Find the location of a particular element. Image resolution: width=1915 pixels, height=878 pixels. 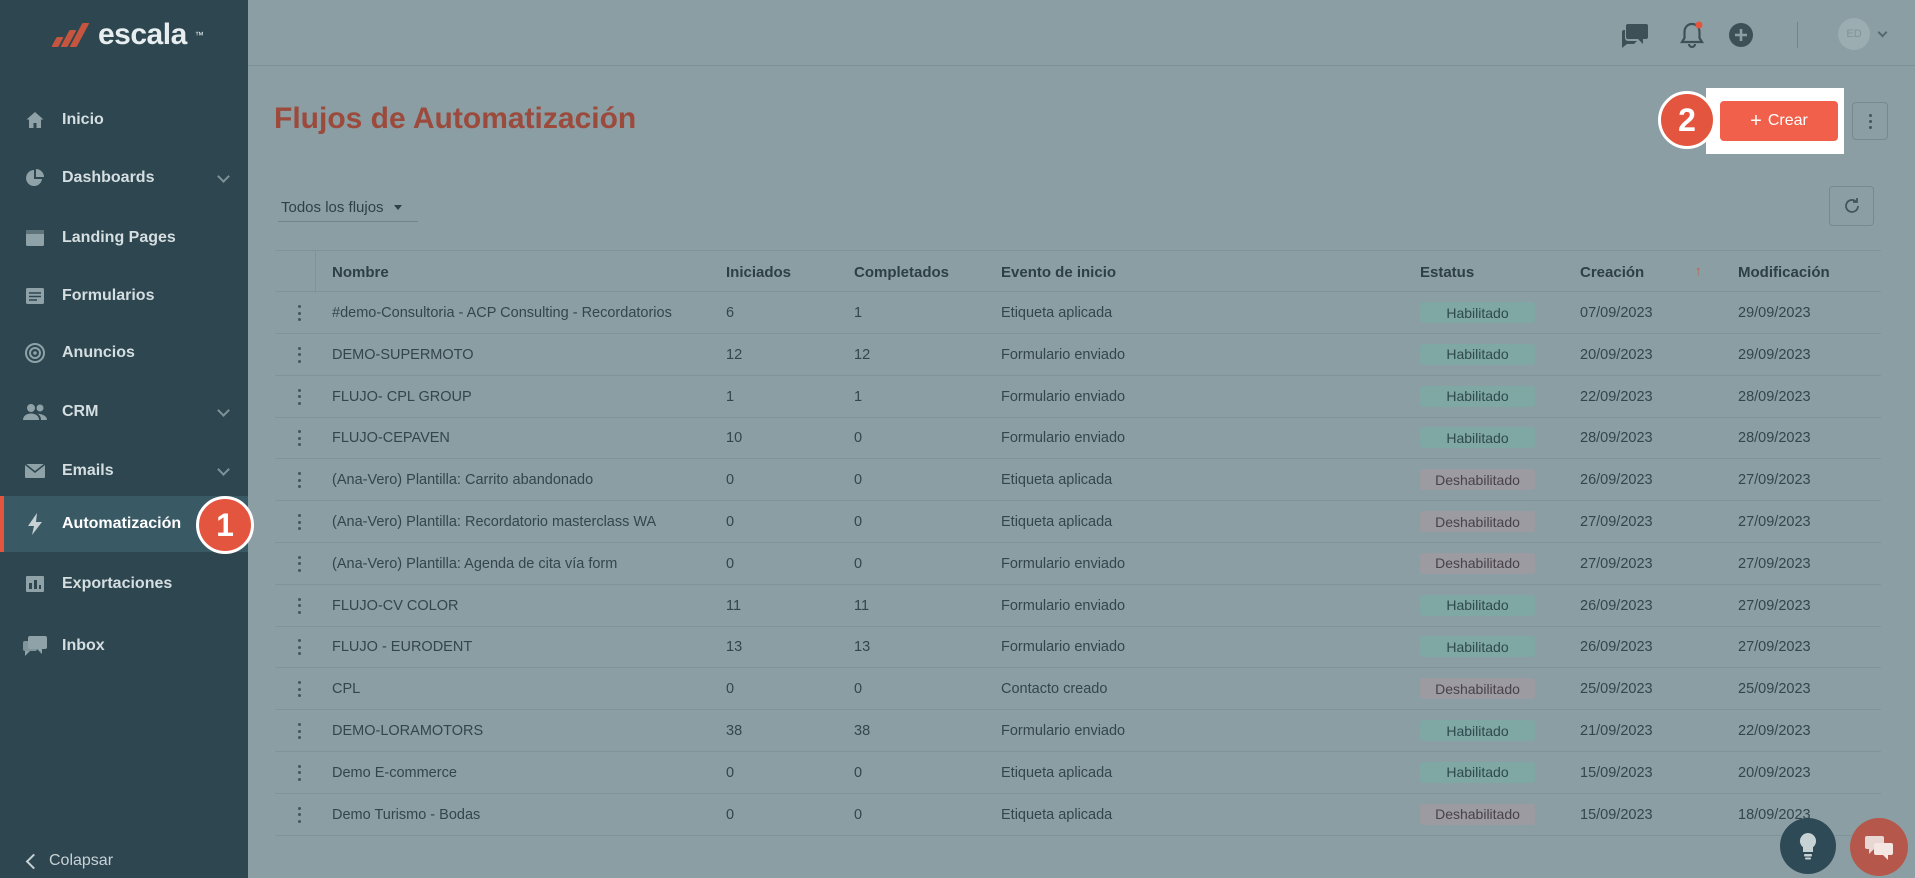

lightbulb-icon is located at coordinates (1808, 846).